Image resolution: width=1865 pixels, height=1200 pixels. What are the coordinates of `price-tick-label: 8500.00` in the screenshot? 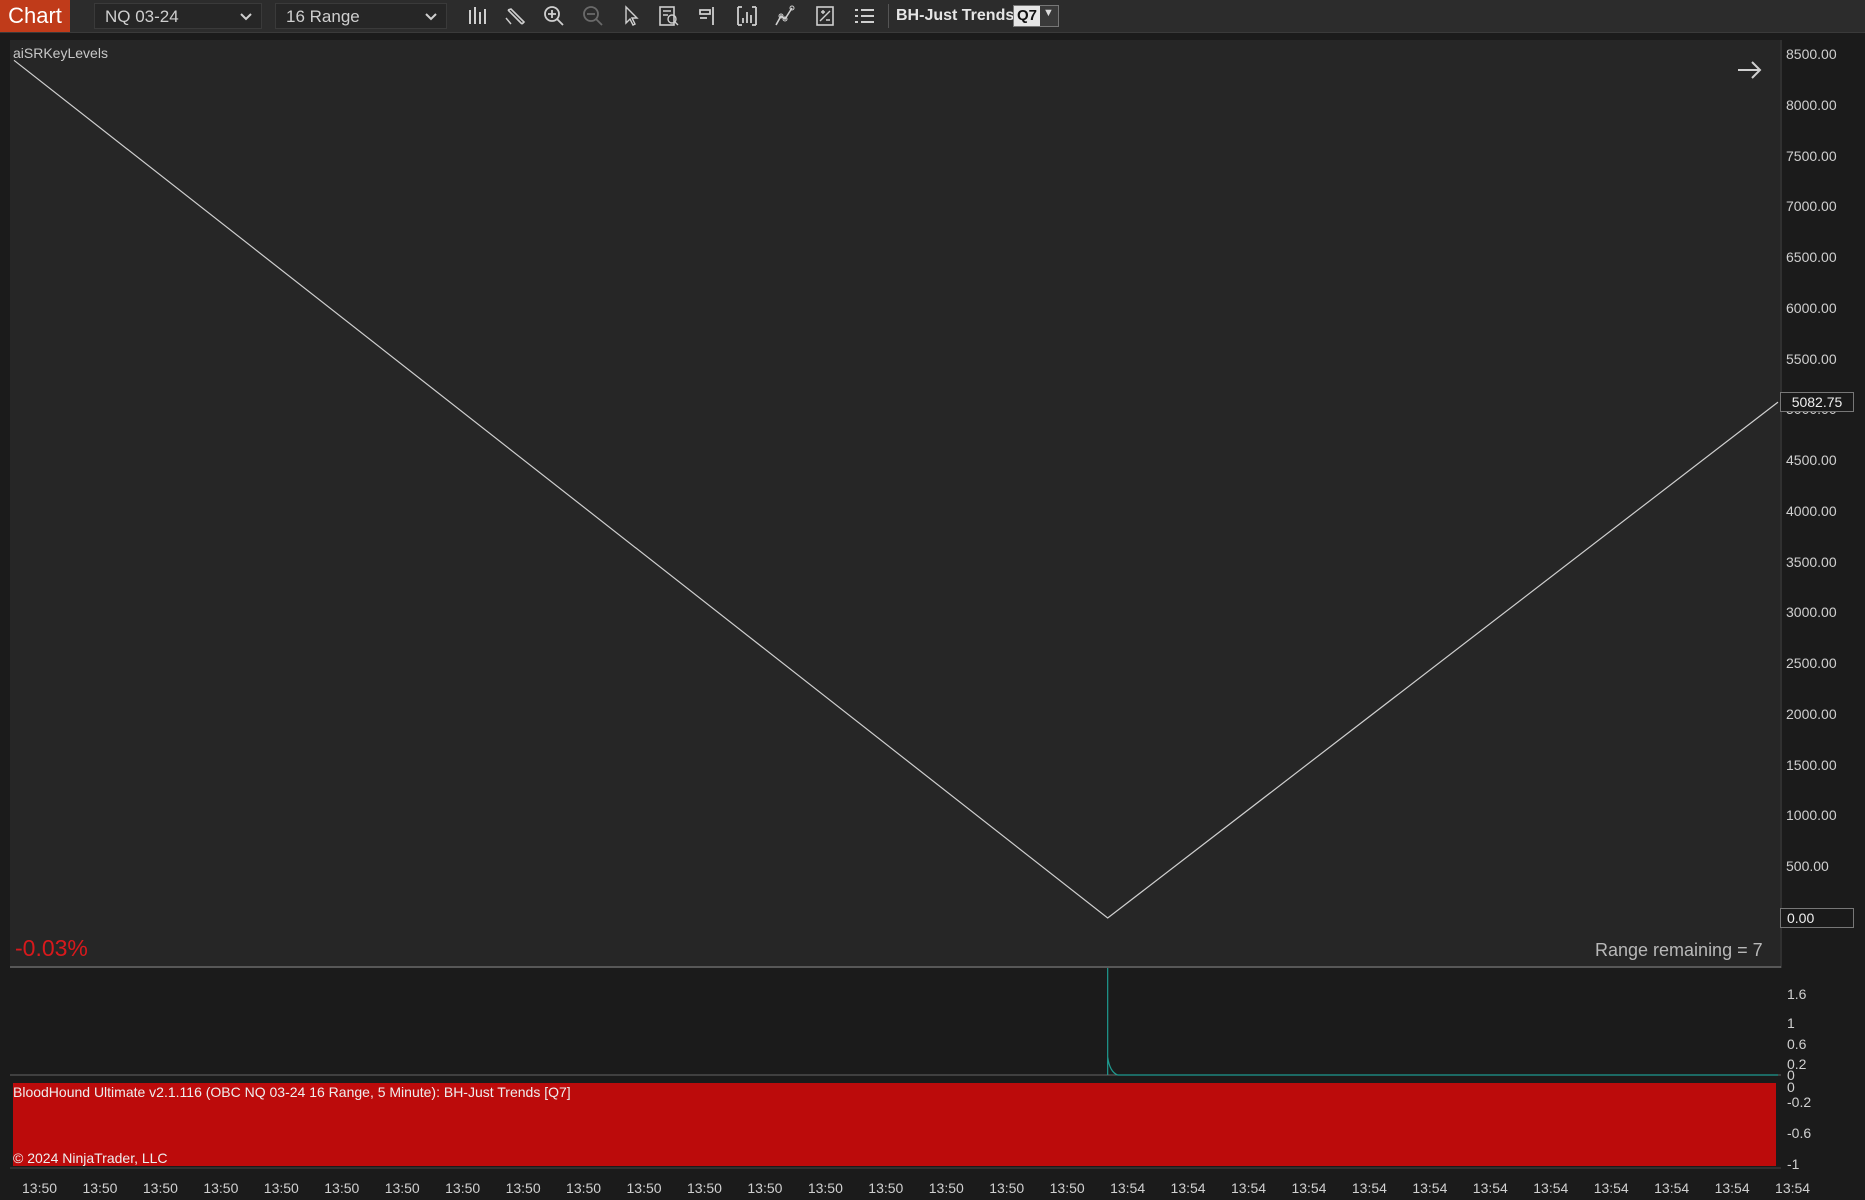 It's located at (1811, 54).